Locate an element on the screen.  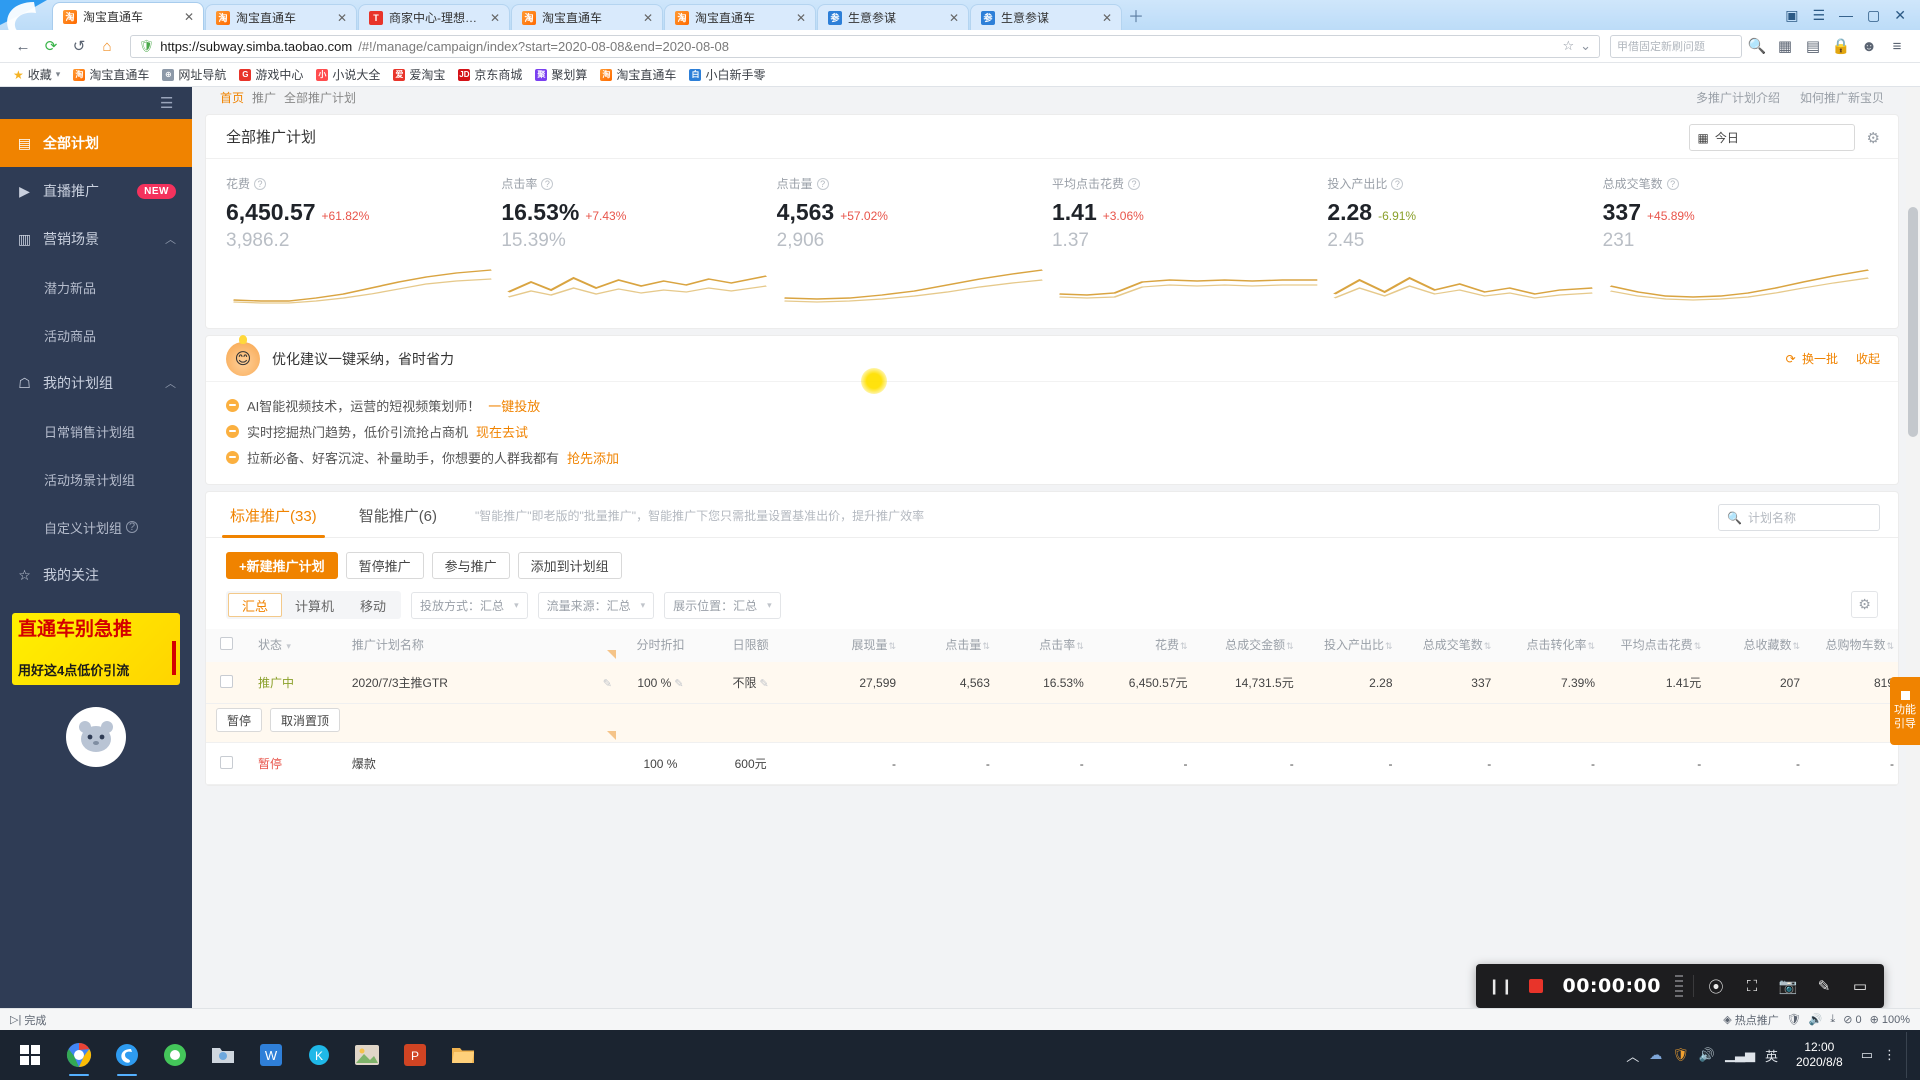
checkbox is located at coordinates (227, 643).